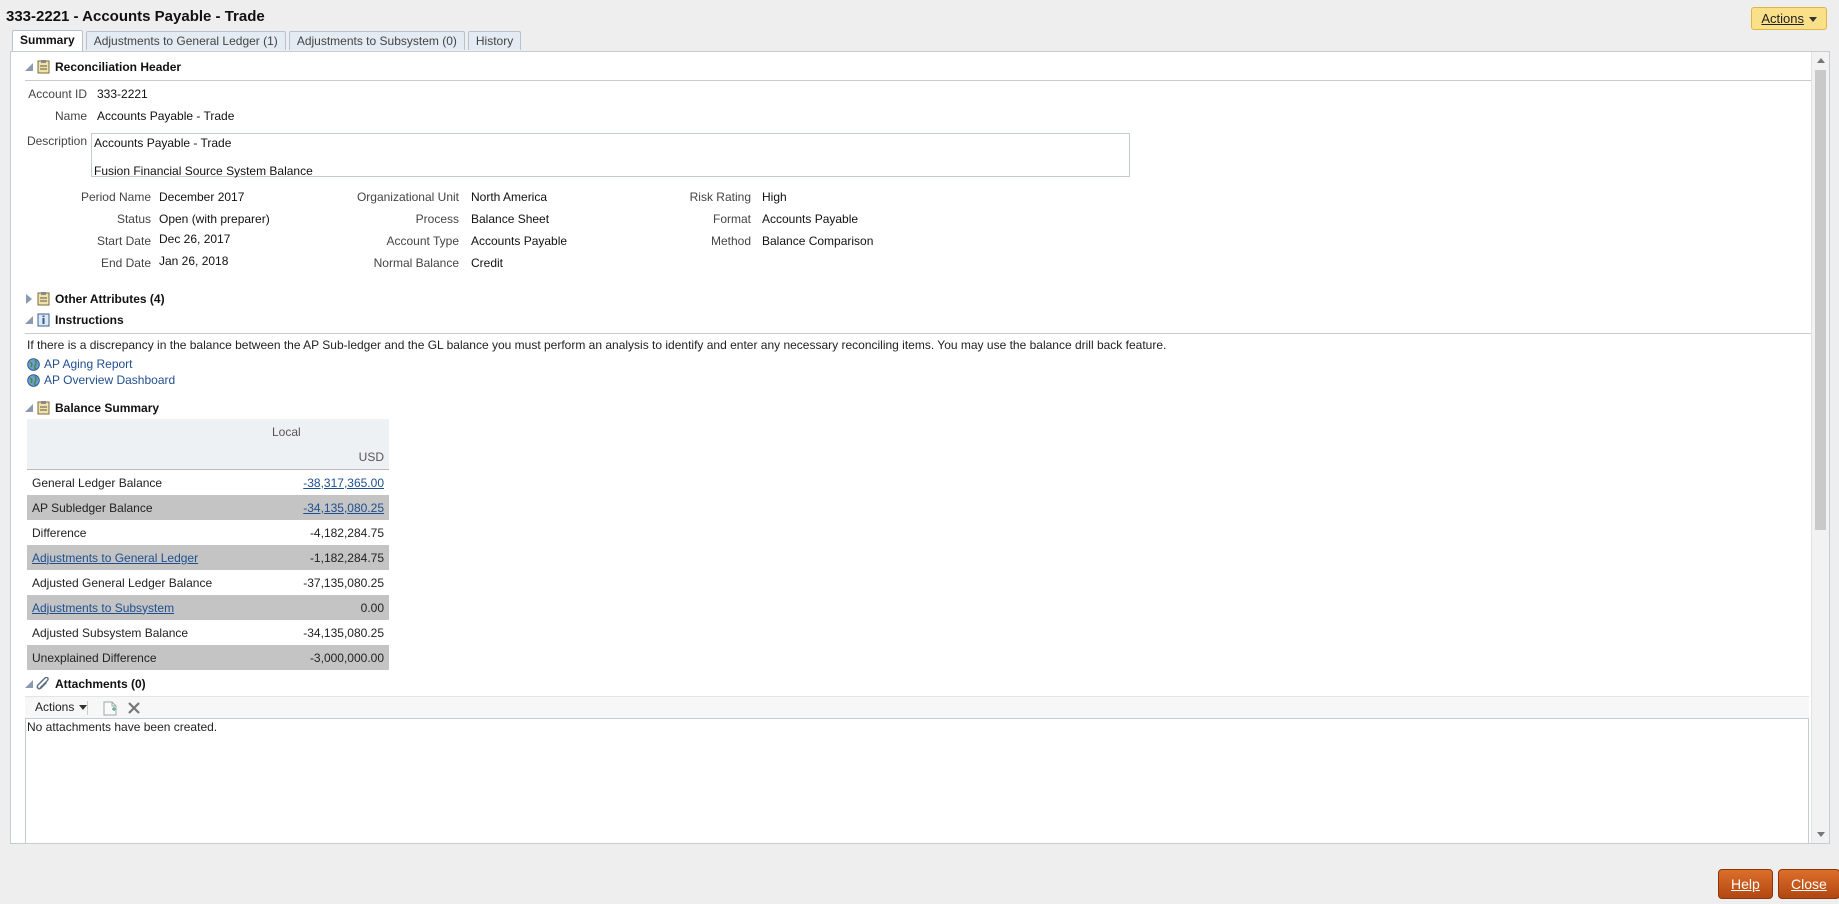  What do you see at coordinates (101, 380) in the screenshot?
I see `ap-overview-dashboard-link: AP Overview Dashboard` at bounding box center [101, 380].